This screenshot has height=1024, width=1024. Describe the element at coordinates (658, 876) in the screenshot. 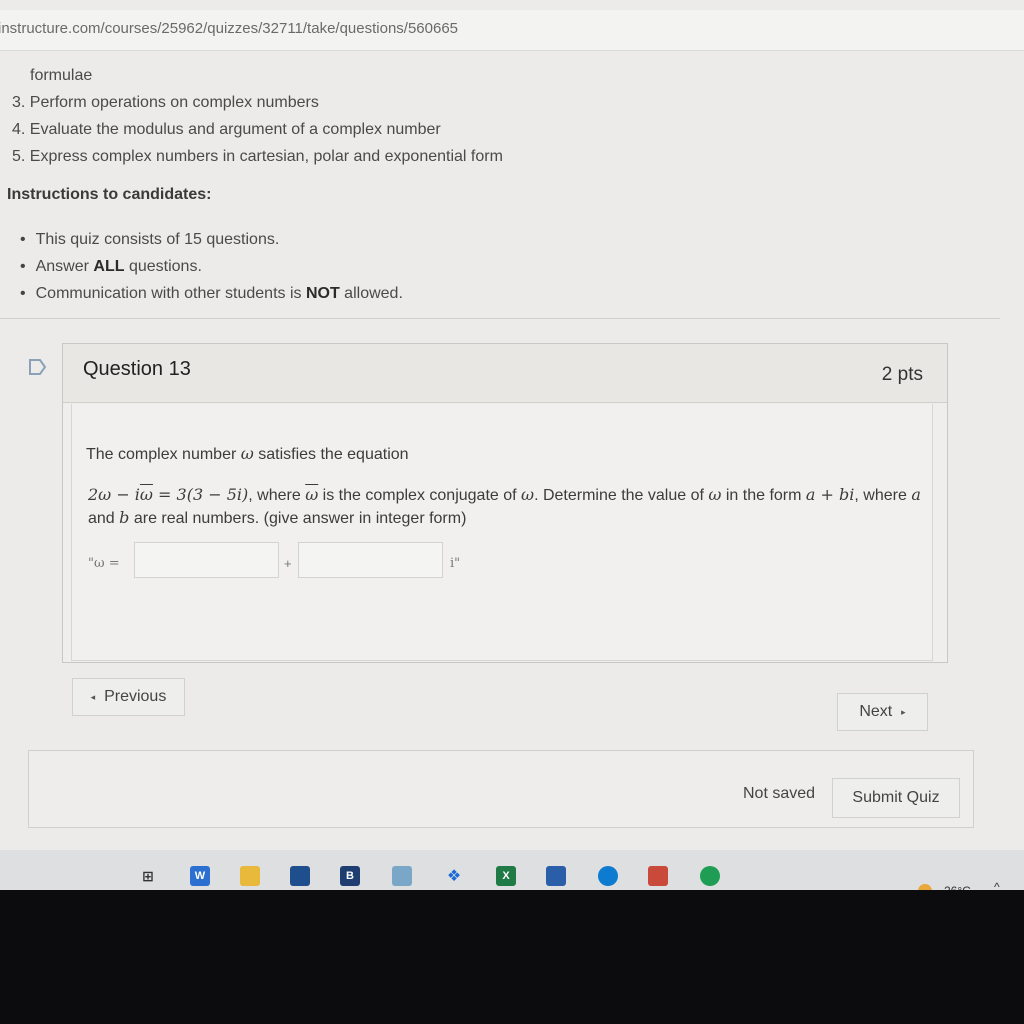

I see `office-icon` at that location.